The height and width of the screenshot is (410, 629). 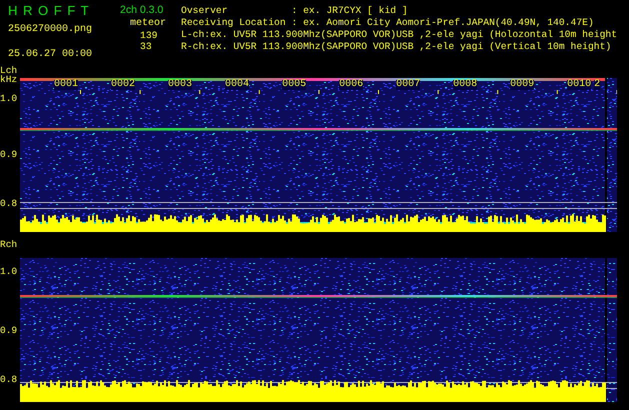 What do you see at coordinates (49, 55) in the screenshot?
I see `date-time: 25.06.27 00:00` at bounding box center [49, 55].